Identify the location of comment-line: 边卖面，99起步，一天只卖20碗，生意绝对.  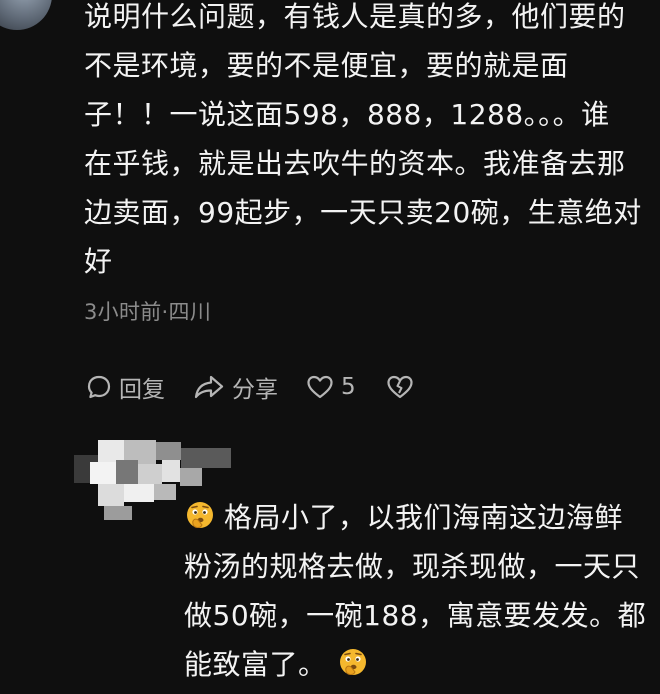
(363, 212).